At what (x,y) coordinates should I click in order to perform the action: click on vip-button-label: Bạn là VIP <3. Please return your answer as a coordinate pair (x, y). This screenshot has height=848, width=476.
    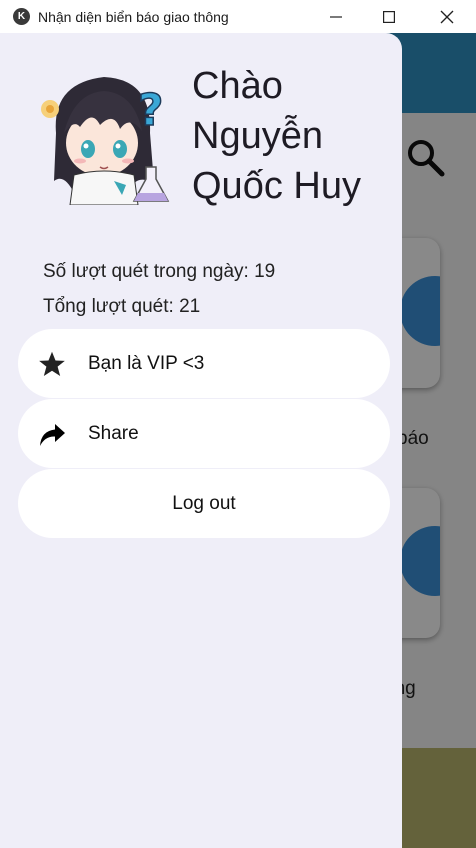
    Looking at the image, I should click on (146, 363).